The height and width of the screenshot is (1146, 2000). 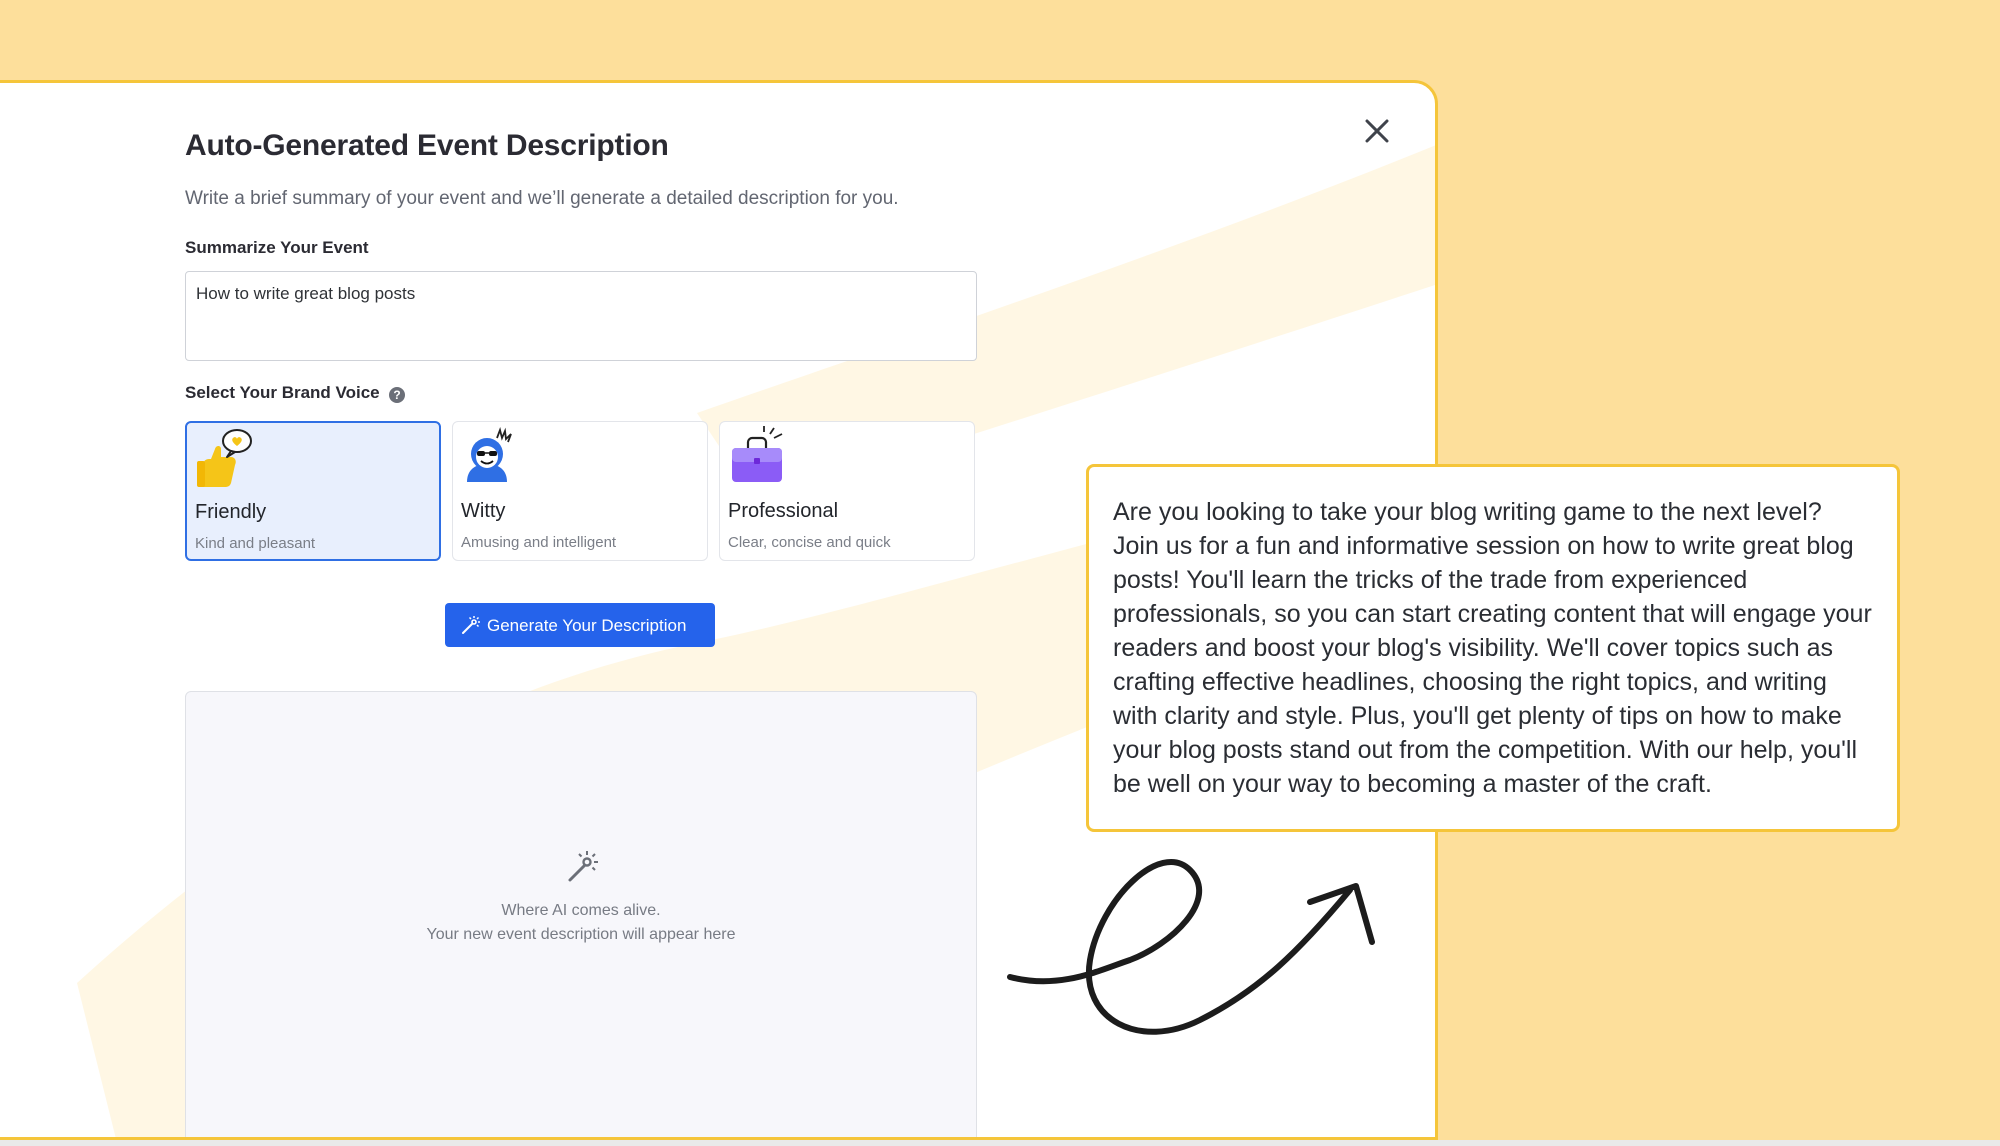 I want to click on modal-title: Auto-Generated Event Description, so click(x=427, y=145).